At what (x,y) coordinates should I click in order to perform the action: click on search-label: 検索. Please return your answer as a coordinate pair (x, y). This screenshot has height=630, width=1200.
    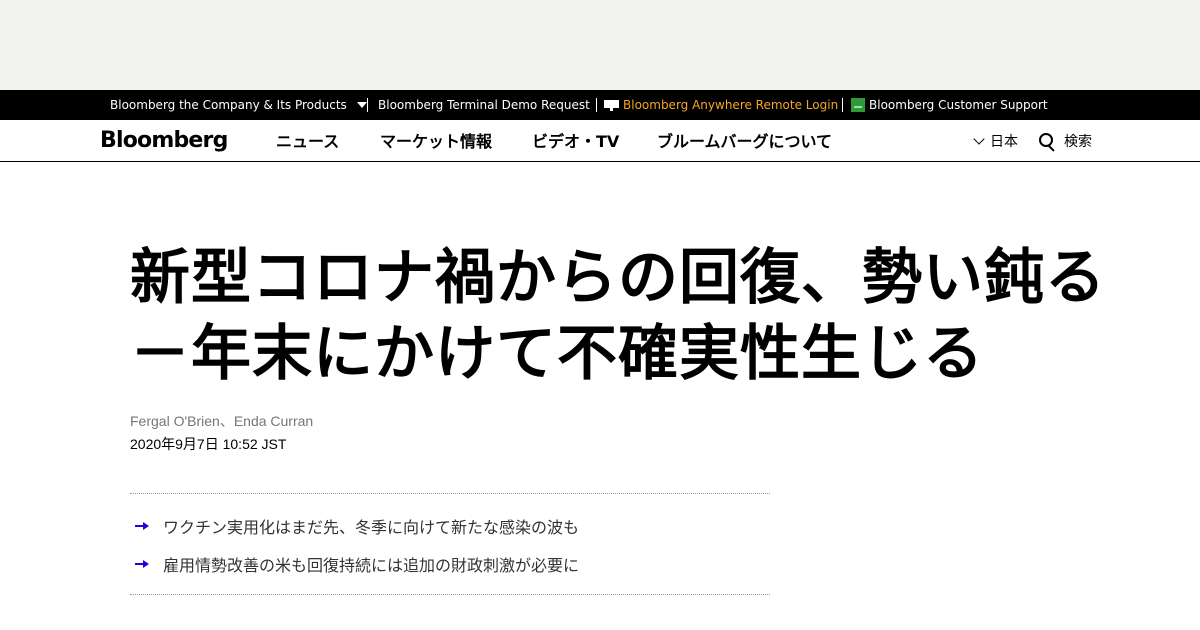
    Looking at the image, I should click on (1078, 142).